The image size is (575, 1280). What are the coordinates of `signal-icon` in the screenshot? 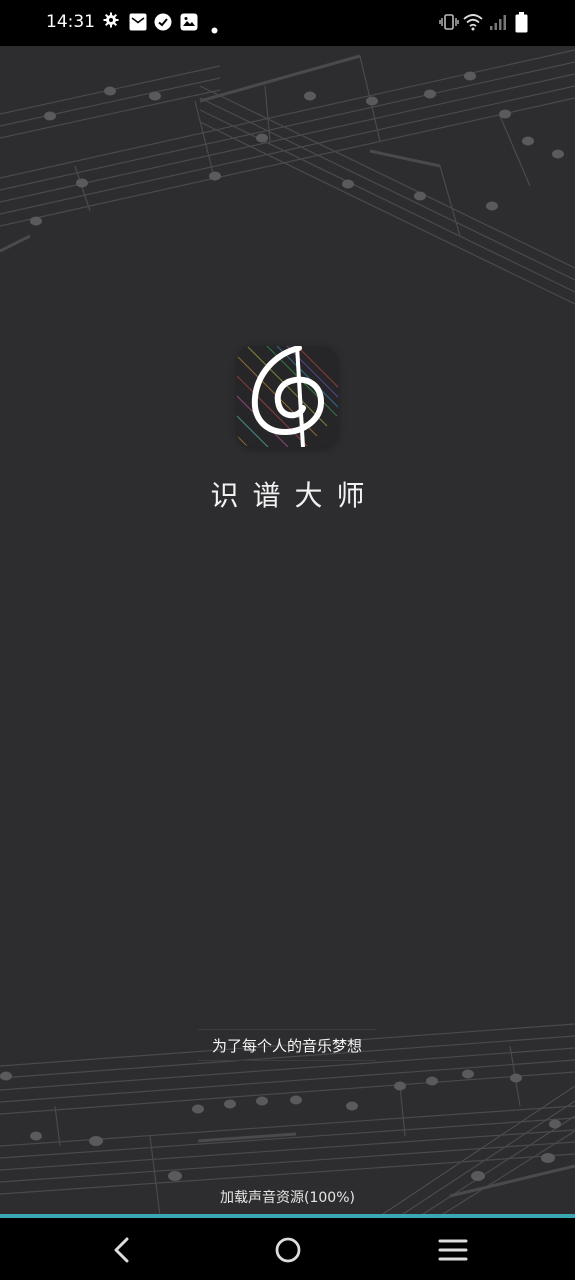 It's located at (498, 24).